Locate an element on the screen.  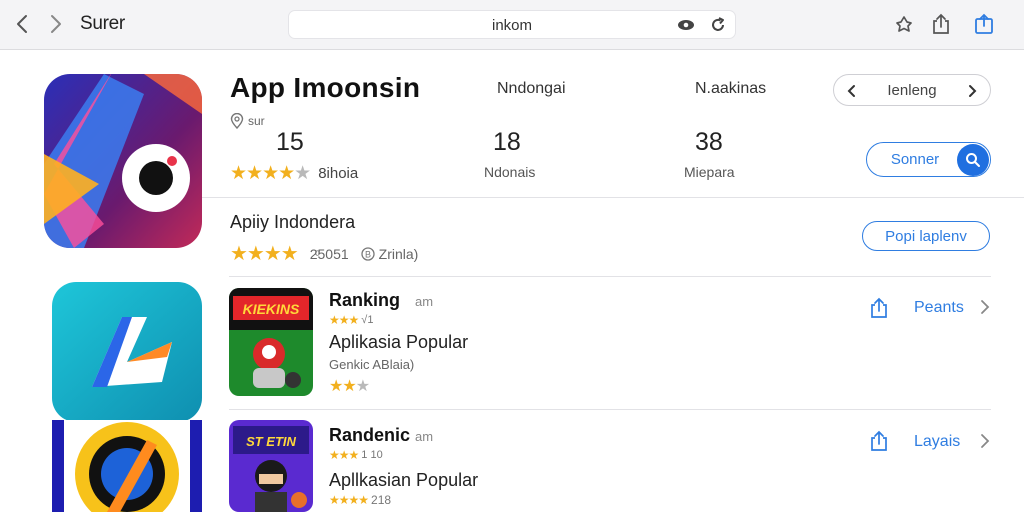
column-header-2: N.aakinas is located at coordinates (731, 88).